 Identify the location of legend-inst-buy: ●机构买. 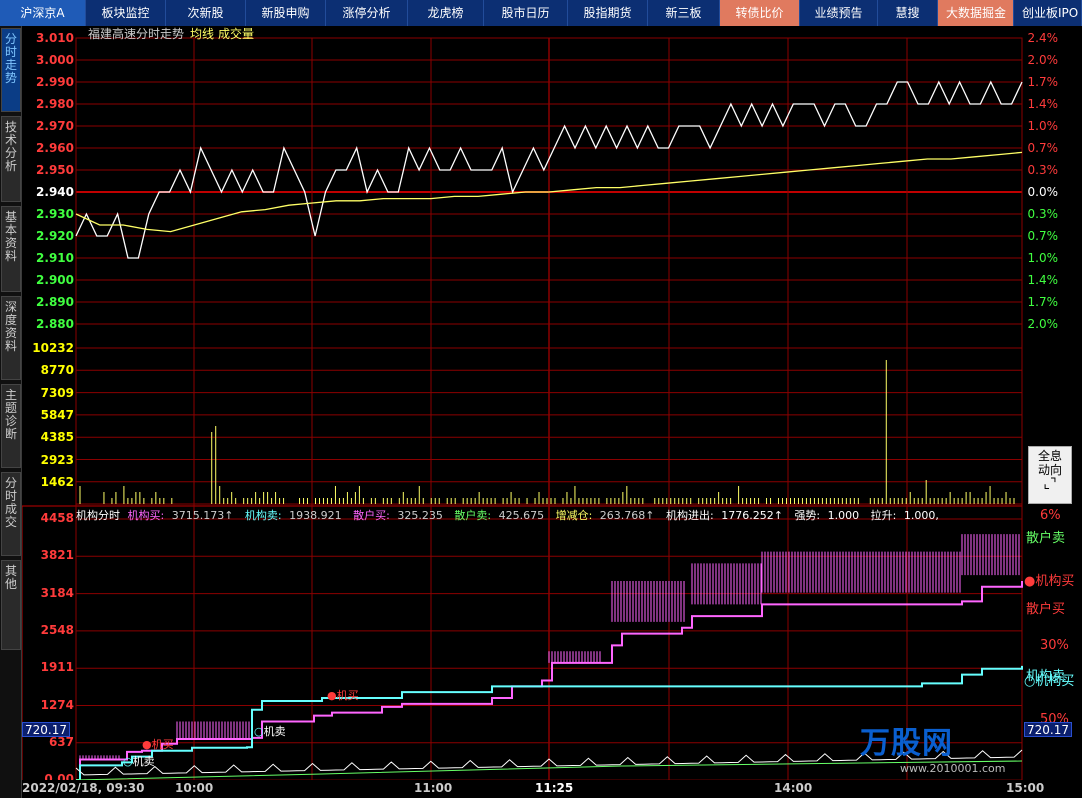
(1049, 581).